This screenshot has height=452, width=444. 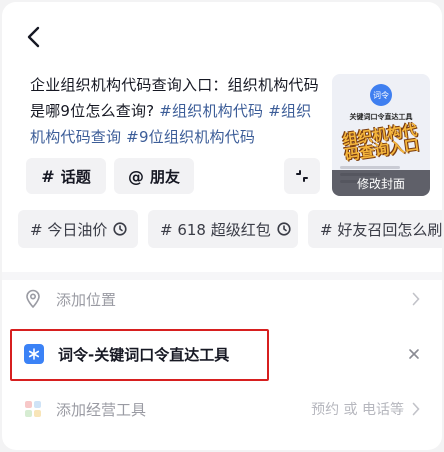 I want to click on remove-tool-button, so click(x=414, y=354).